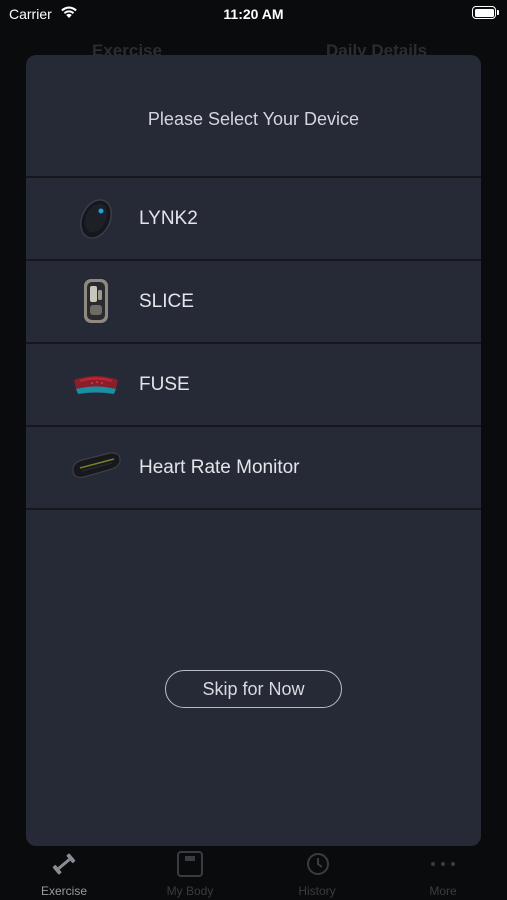 The height and width of the screenshot is (900, 507). I want to click on device-row-lynk2: LYNK2, so click(253, 219).